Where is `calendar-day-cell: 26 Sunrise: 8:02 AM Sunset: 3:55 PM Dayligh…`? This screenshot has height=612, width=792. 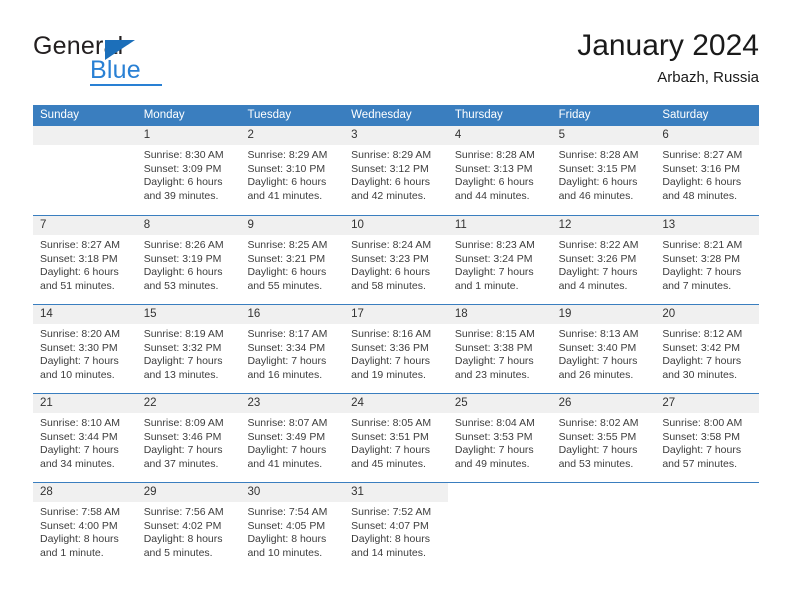 calendar-day-cell: 26 Sunrise: 8:02 AM Sunset: 3:55 PM Dayligh… is located at coordinates (603, 438).